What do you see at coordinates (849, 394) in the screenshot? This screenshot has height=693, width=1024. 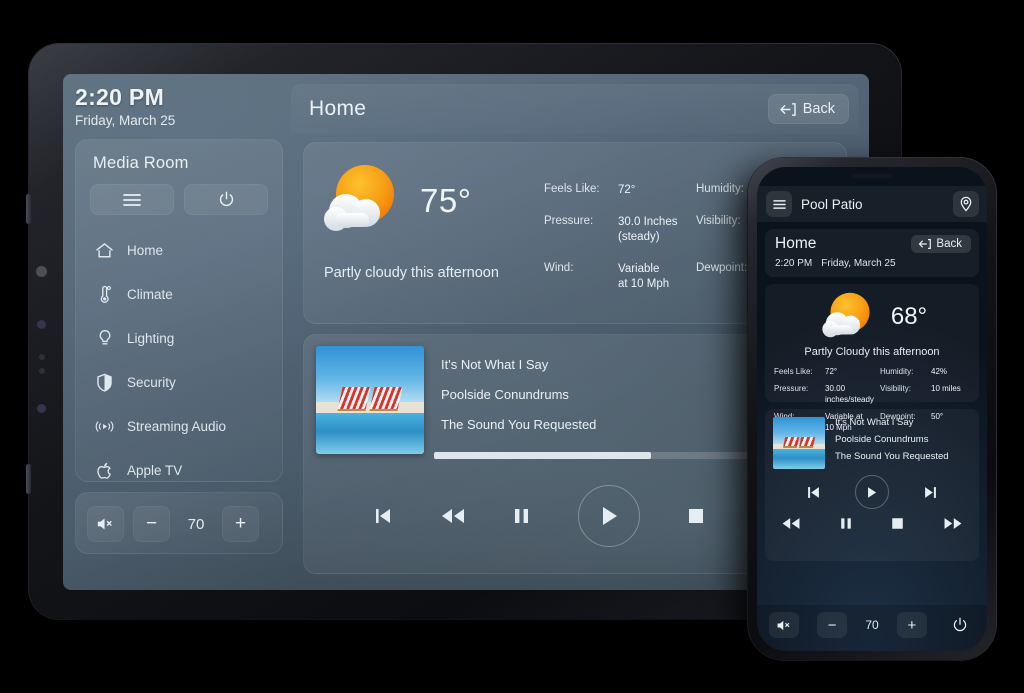 I see `phone-stat-value: 30.00 inches/steady` at bounding box center [849, 394].